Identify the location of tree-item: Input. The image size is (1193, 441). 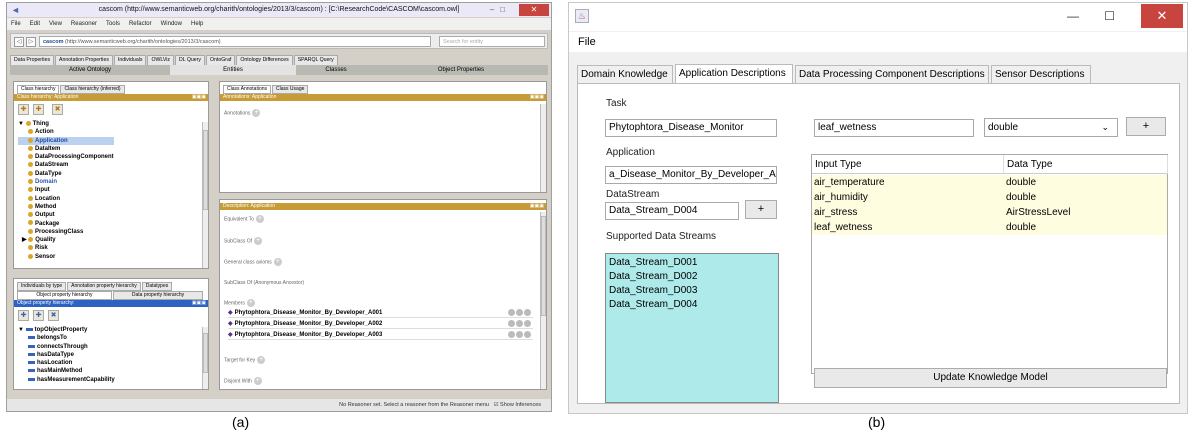
(66, 190).